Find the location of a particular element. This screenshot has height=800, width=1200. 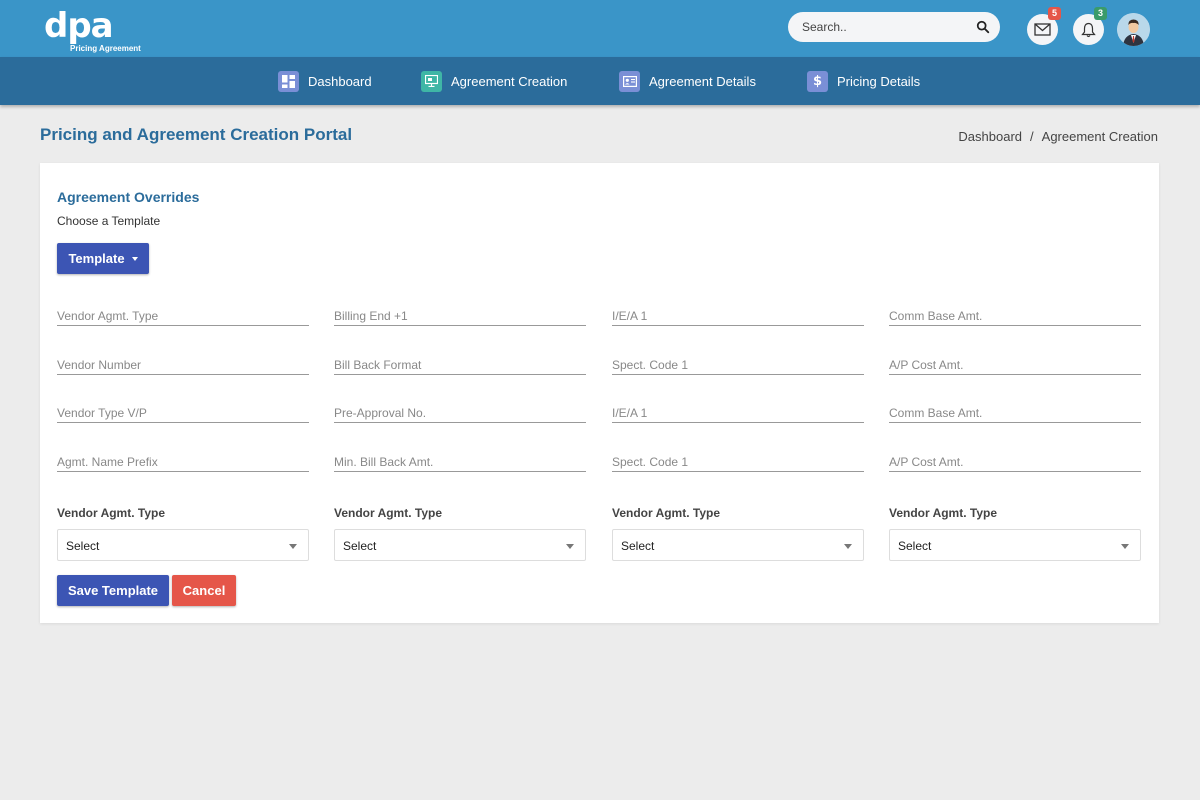

iea-1-second-input is located at coordinates (738, 411).